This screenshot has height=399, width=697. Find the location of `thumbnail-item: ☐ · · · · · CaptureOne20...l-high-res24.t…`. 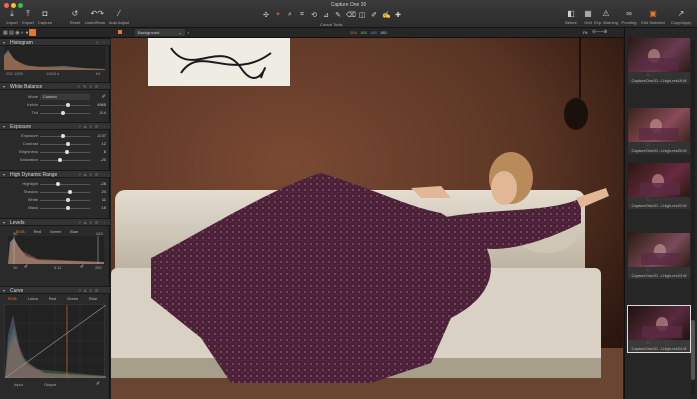

thumbnail-item: ☐ · · · · · CaptureOne20...l-high-res24.t… is located at coordinates (659, 329).